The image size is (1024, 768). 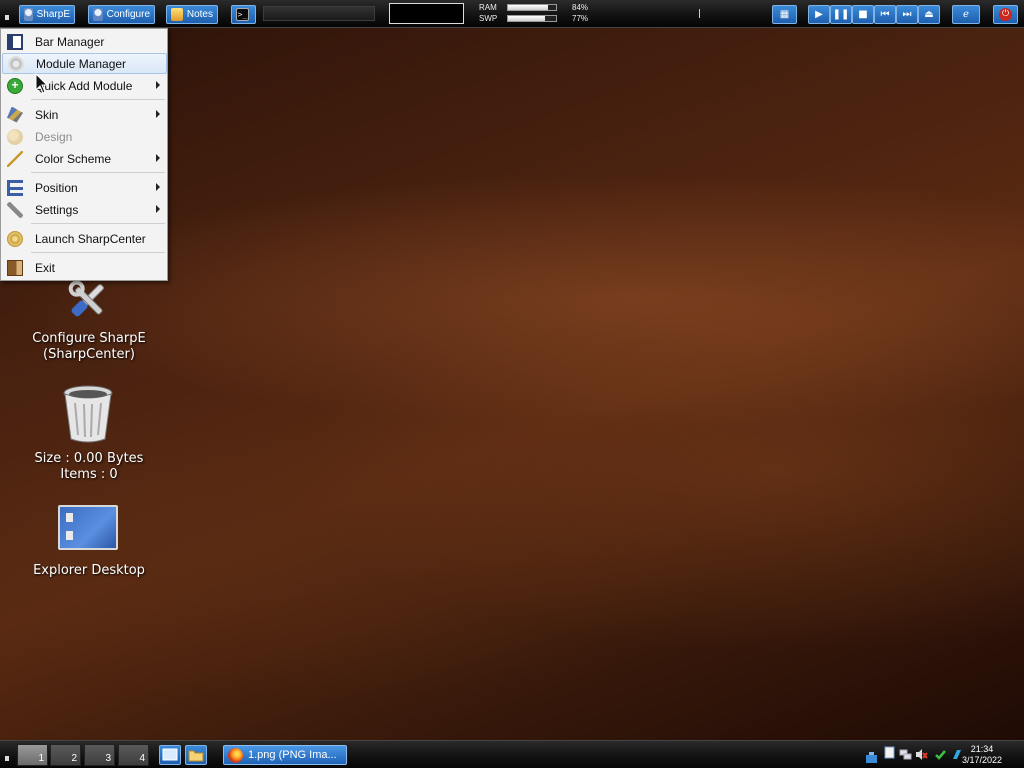 I want to click on explorer-desktop-shortcut: Explorer Desktop, so click(x=89, y=571).